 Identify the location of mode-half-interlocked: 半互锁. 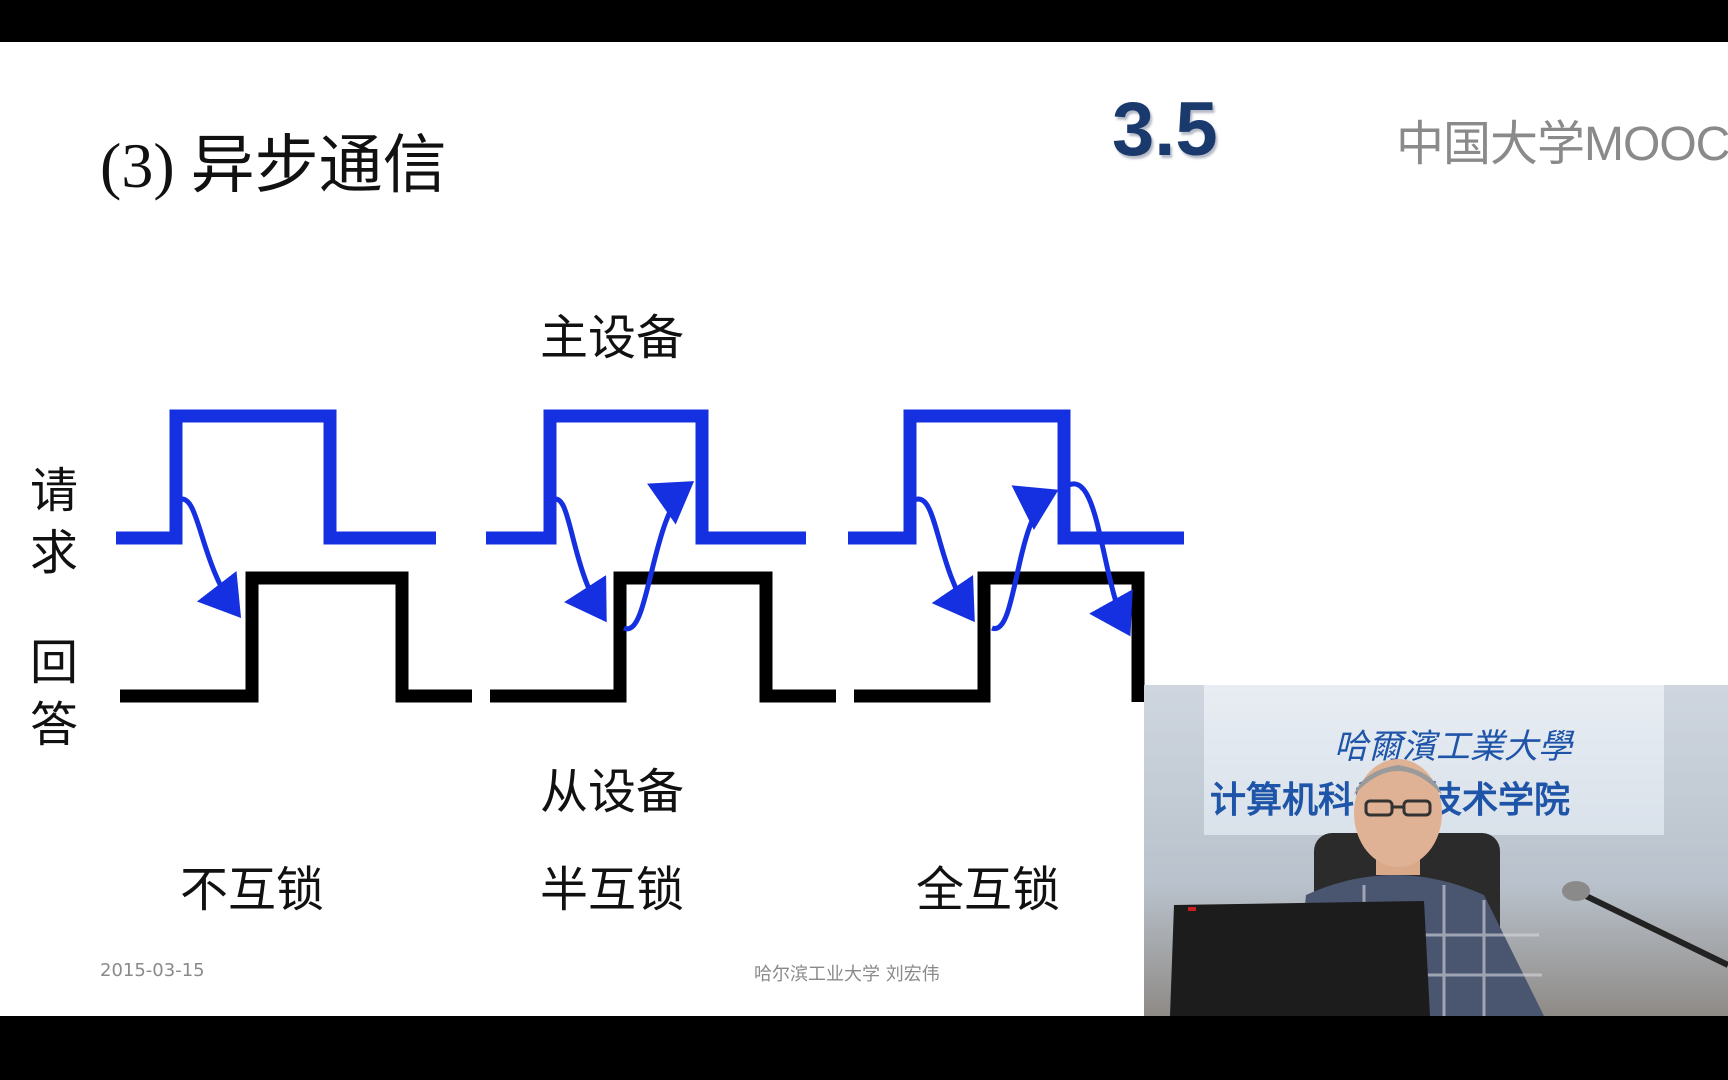
(612, 890).